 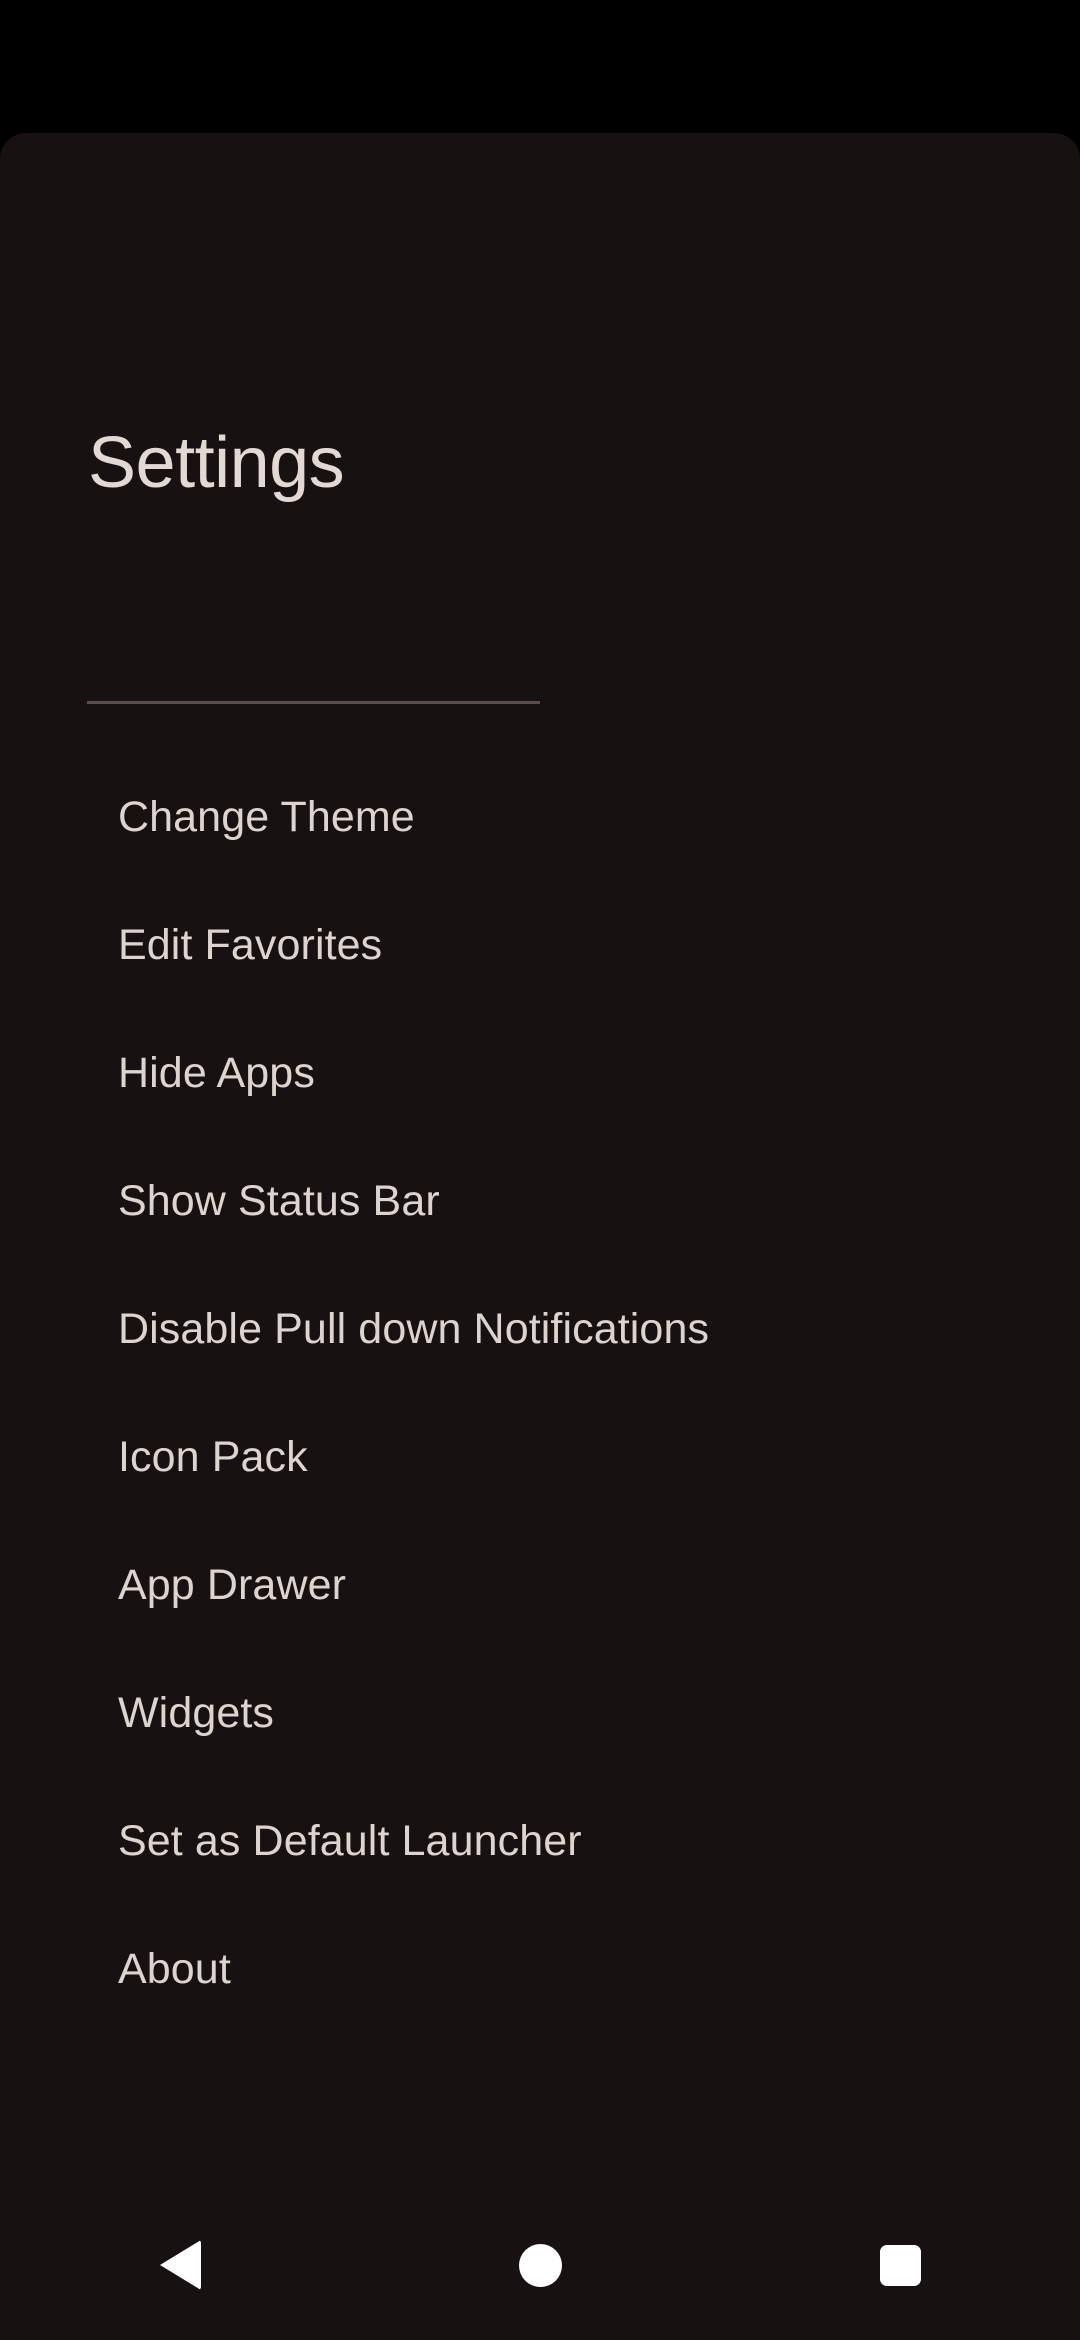 I want to click on settings-item-change-theme: Change Theme, so click(x=540, y=817).